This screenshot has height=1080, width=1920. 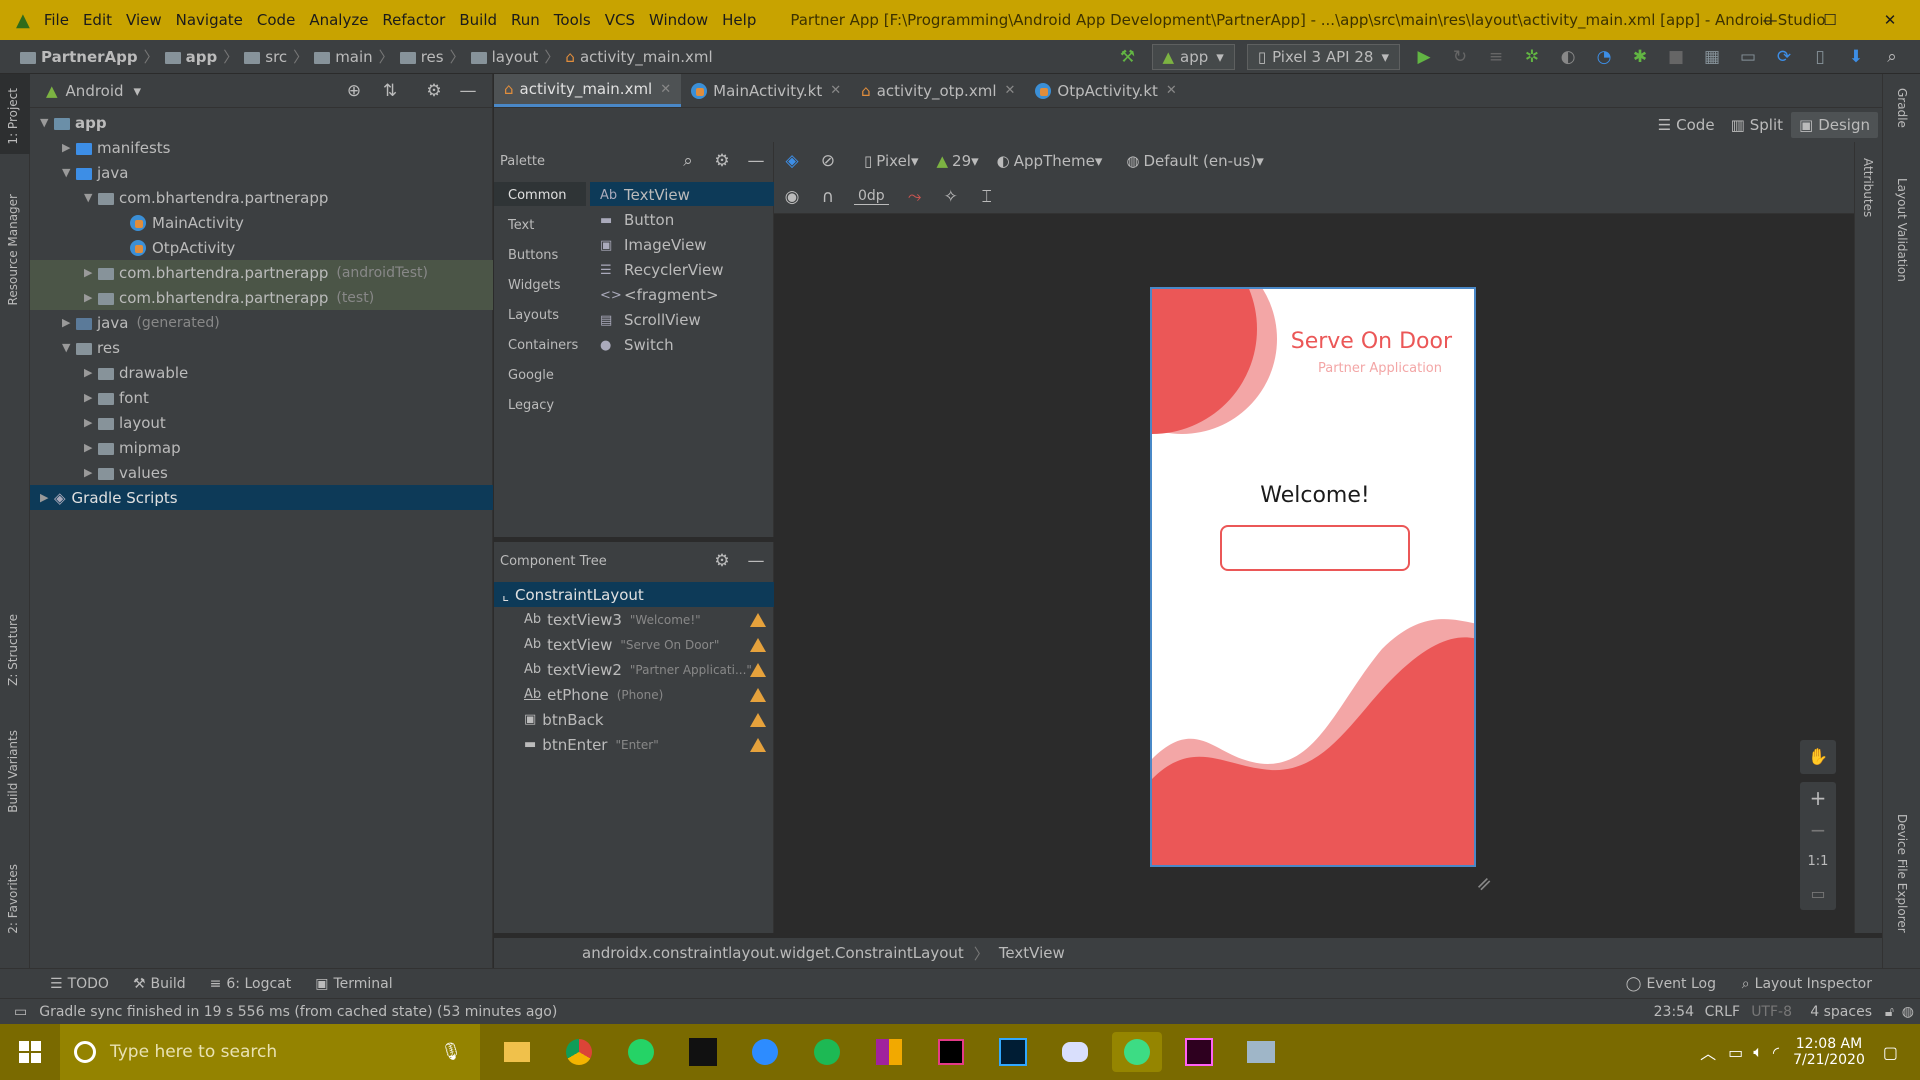 I want to click on tree-item-app: ▼ app, so click(x=261, y=122).